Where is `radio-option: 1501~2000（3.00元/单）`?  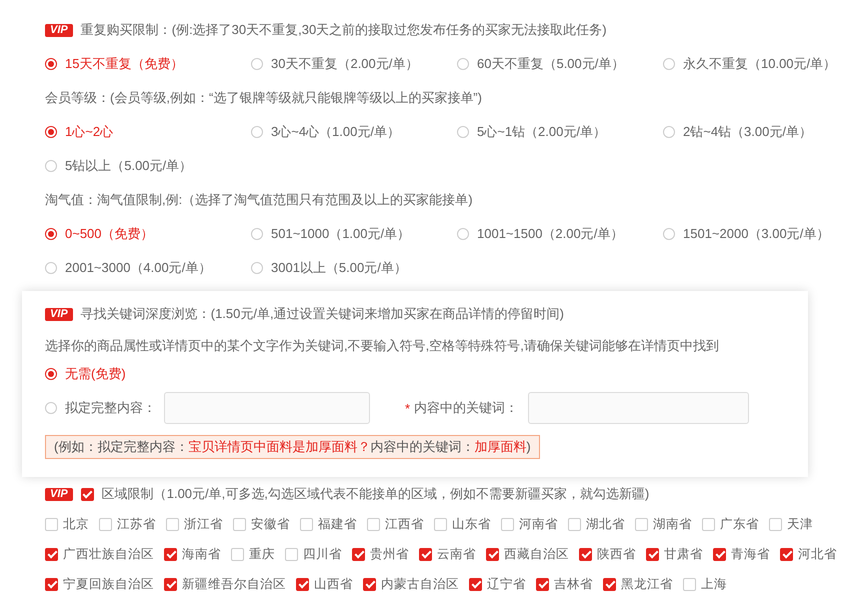 radio-option: 1501~2000（3.00元/单） is located at coordinates (753, 234).